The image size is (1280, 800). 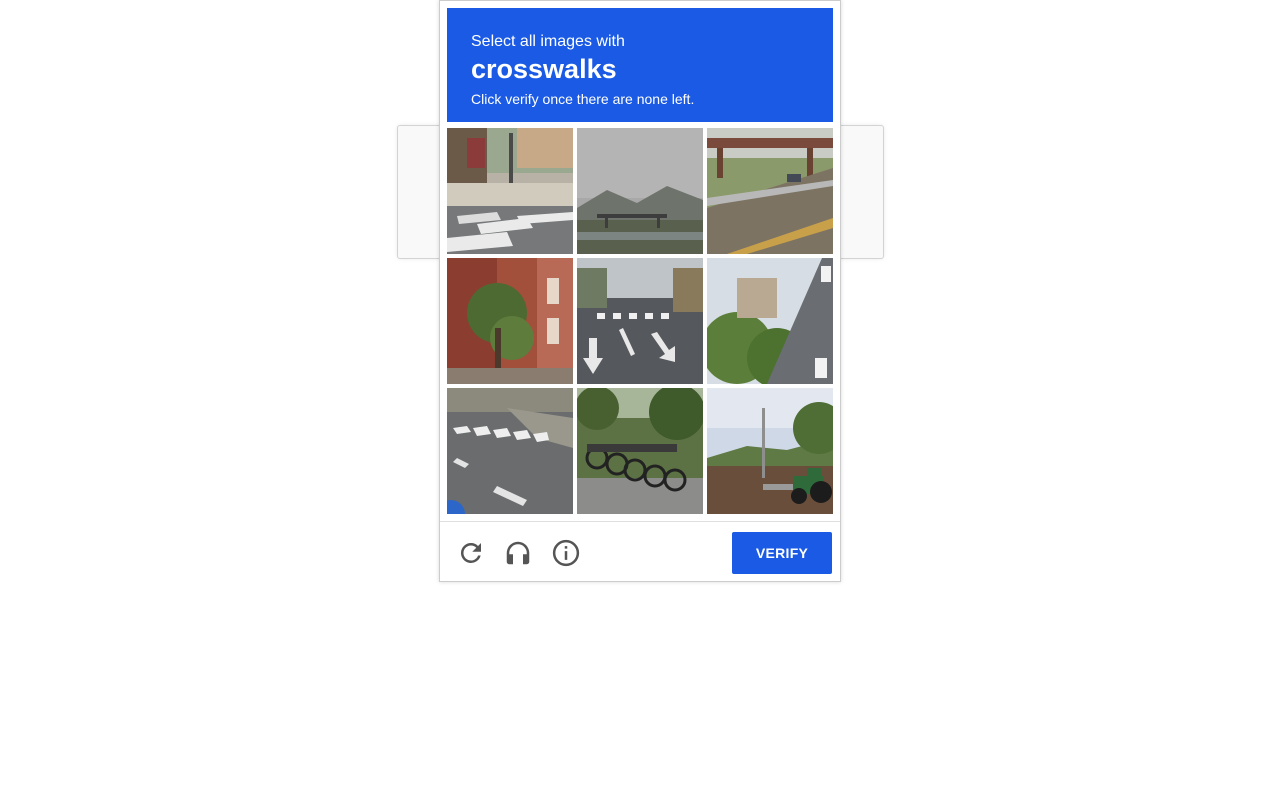 I want to click on tile-image-brick-building, so click(x=510, y=321).